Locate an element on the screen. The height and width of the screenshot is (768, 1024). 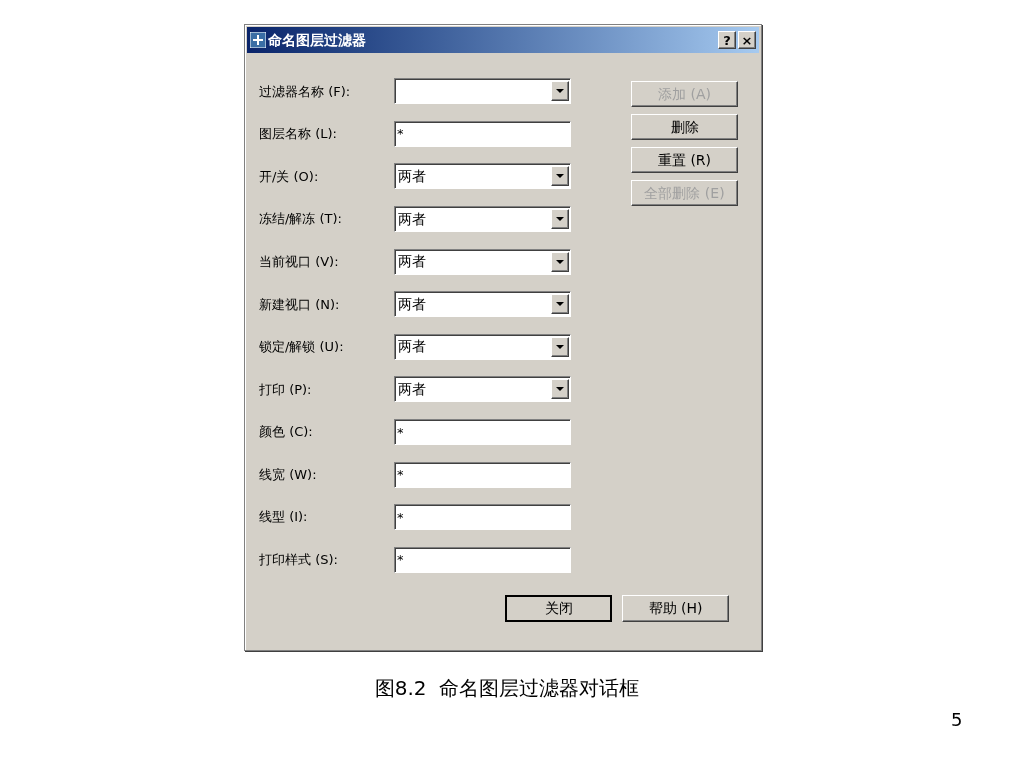
field-label: 当前视口 (V): is located at coordinates (299, 261).